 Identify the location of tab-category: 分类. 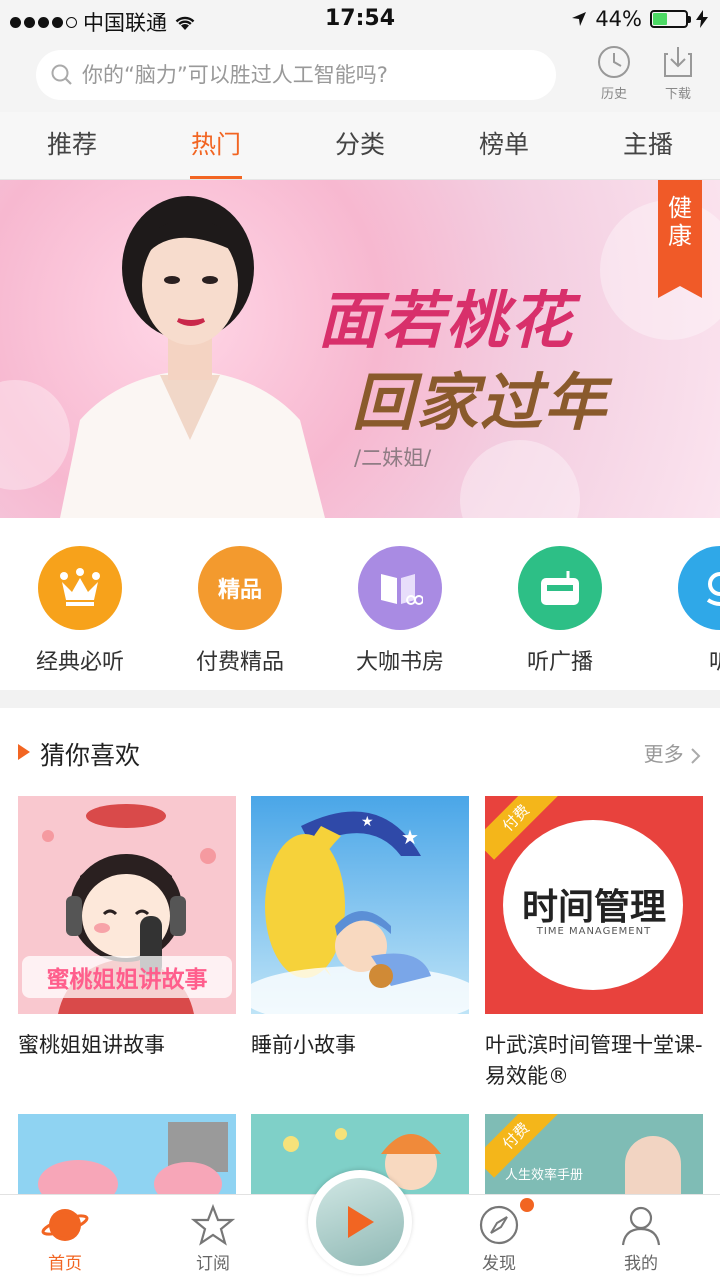
(360, 145).